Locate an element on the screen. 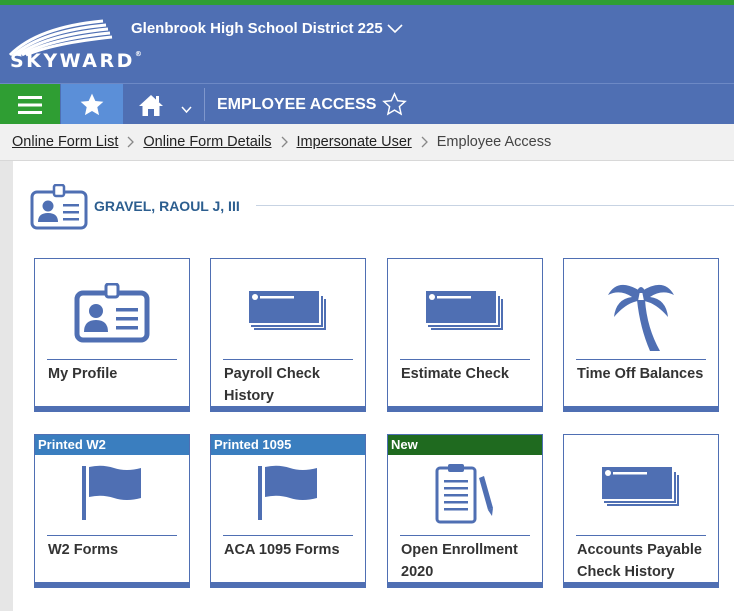 The height and width of the screenshot is (611, 734). page-title: EMPLOYEE ACCESS is located at coordinates (297, 104).